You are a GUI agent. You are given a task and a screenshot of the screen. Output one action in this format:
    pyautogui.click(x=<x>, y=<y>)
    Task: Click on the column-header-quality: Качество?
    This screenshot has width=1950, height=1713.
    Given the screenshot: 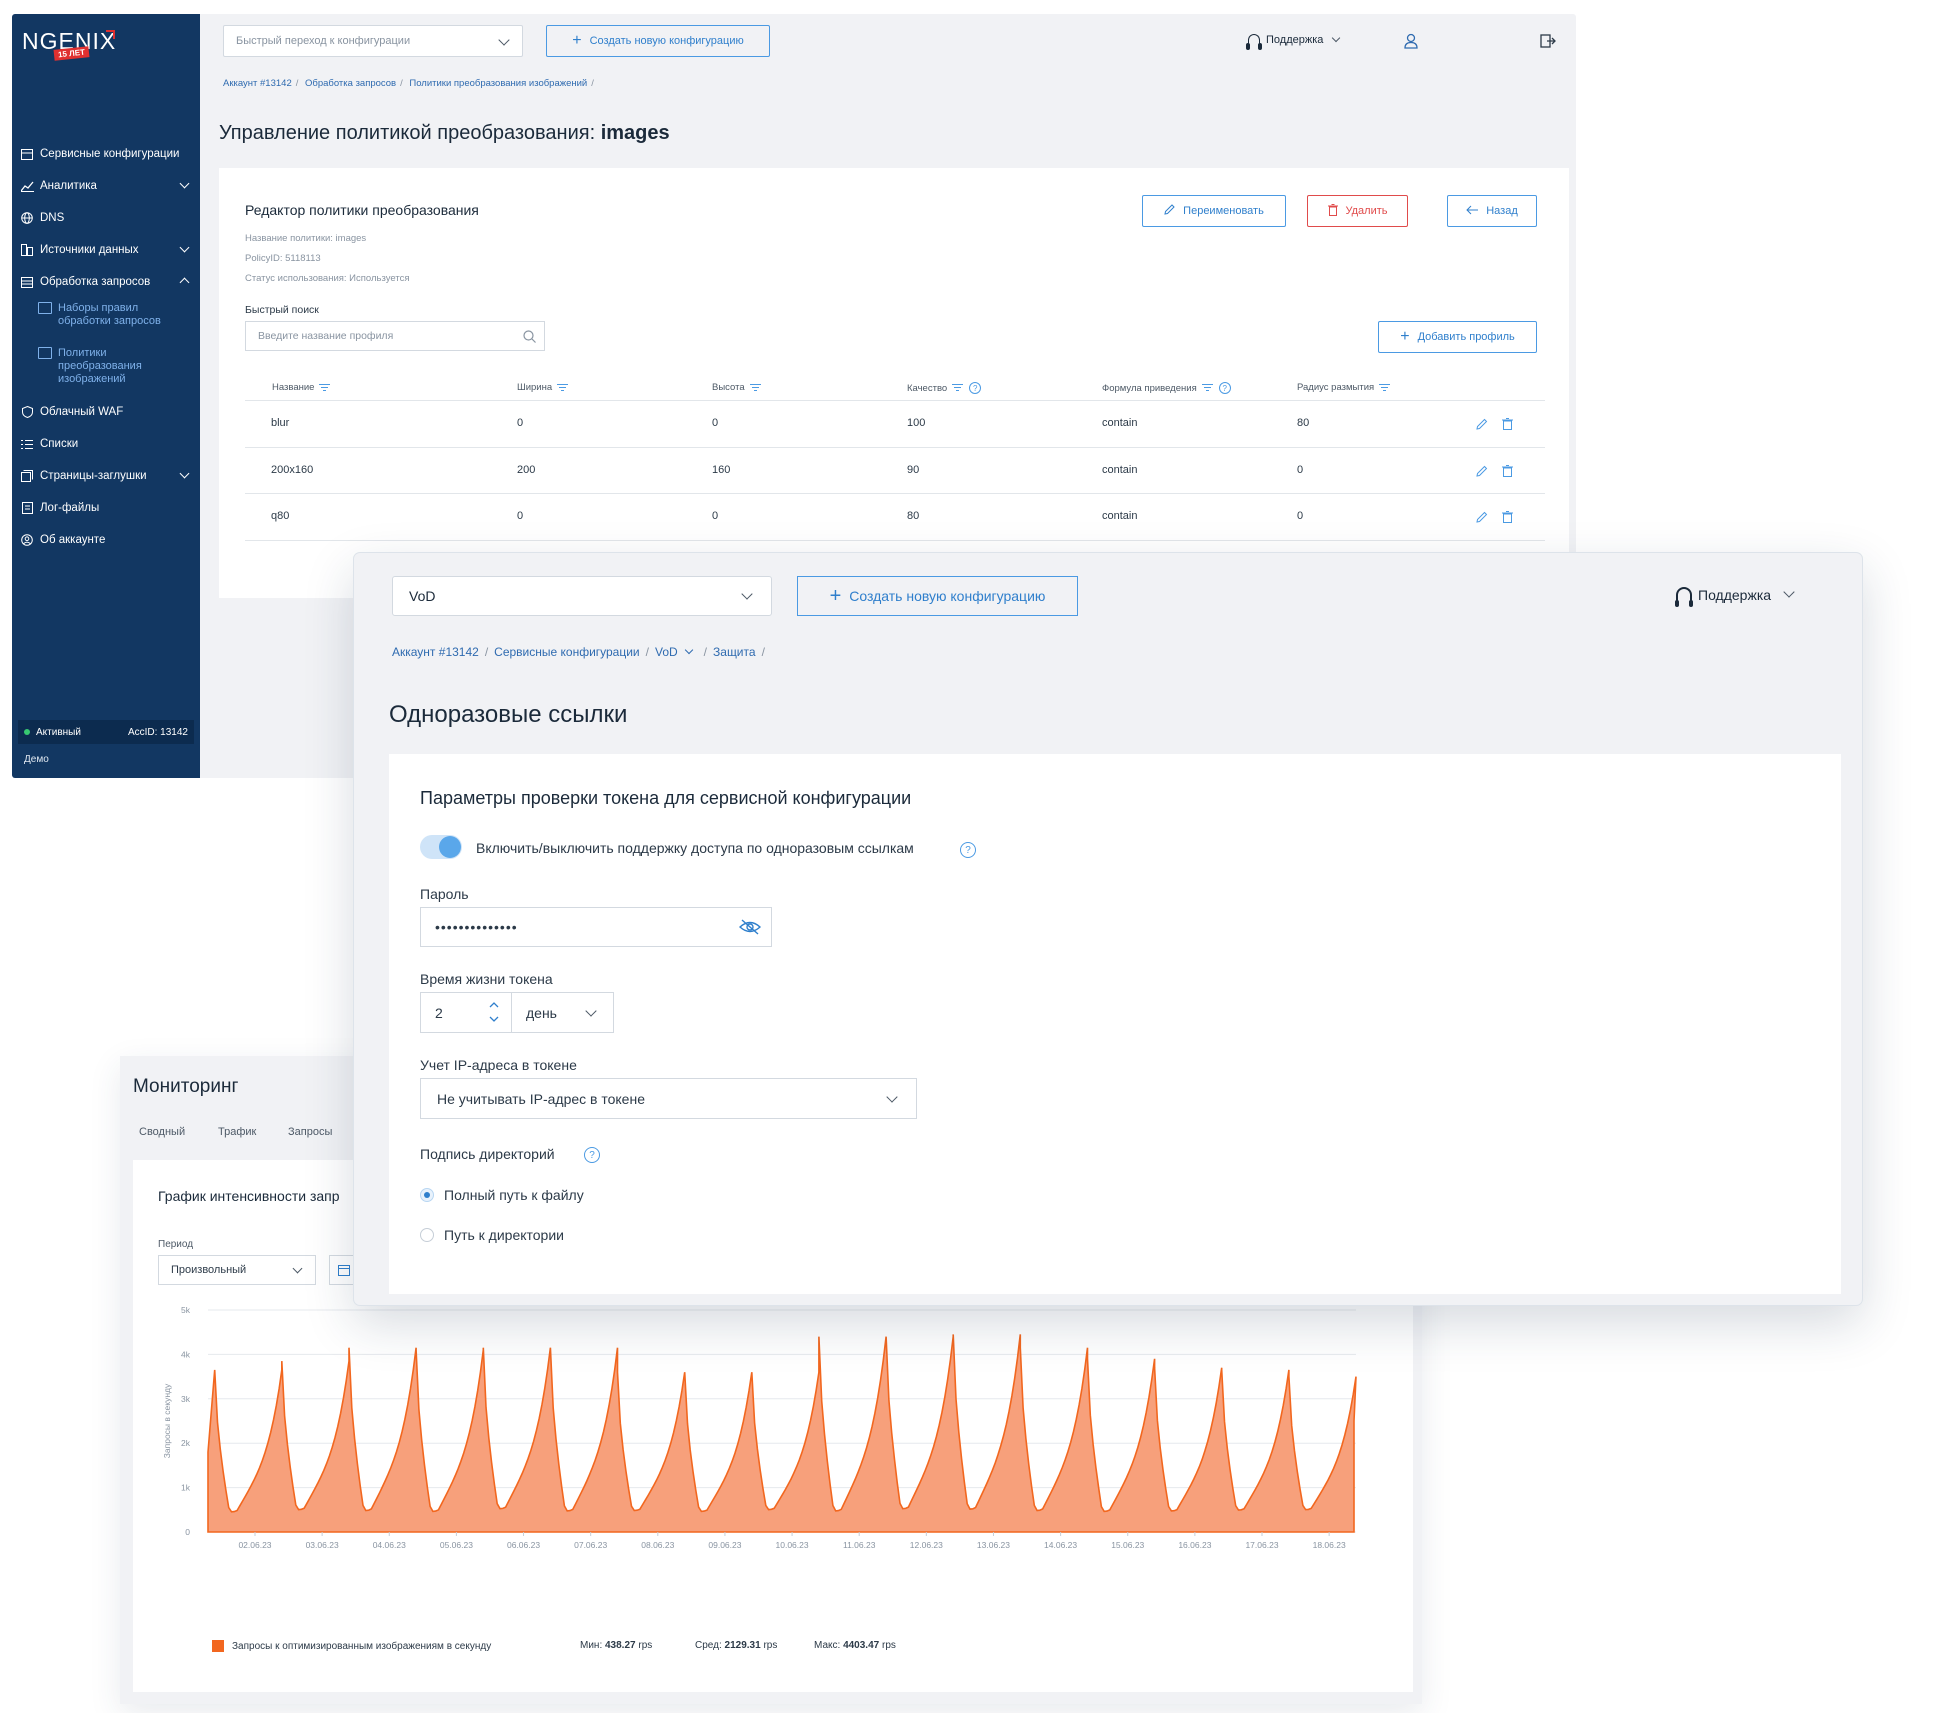 What is the action you would take?
    pyautogui.click(x=944, y=388)
    